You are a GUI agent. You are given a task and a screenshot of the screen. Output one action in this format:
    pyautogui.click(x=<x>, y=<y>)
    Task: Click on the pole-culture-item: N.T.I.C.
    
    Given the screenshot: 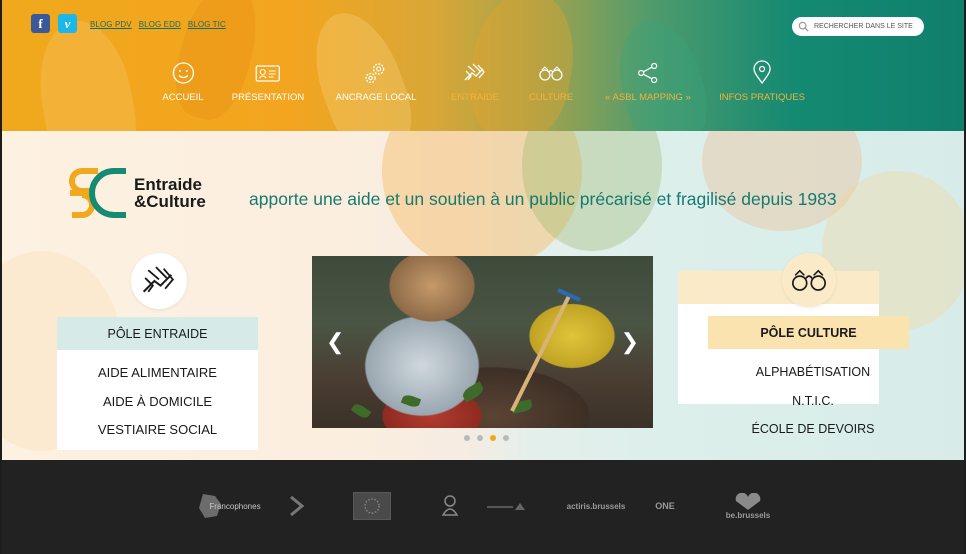 What is the action you would take?
    pyautogui.click(x=813, y=408)
    